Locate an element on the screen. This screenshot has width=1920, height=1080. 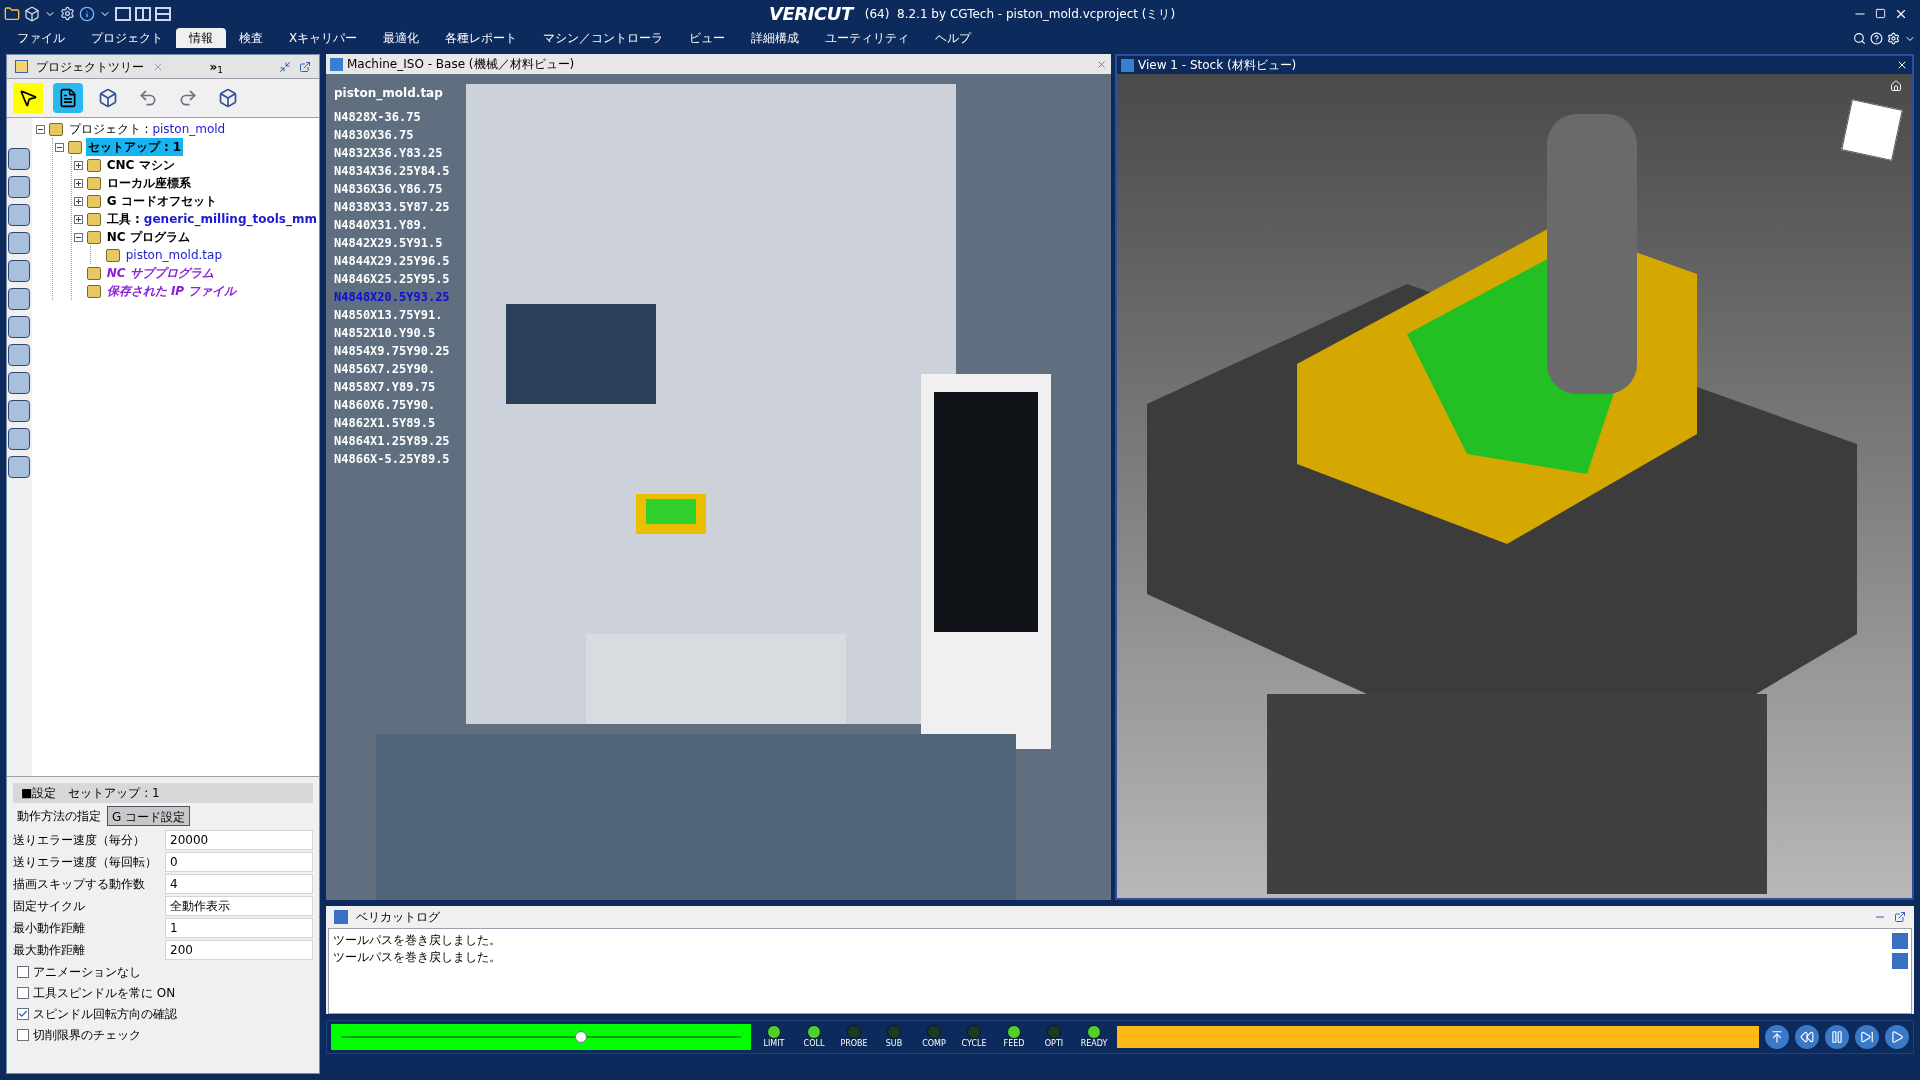
settings-icon is located at coordinates (1893, 38).